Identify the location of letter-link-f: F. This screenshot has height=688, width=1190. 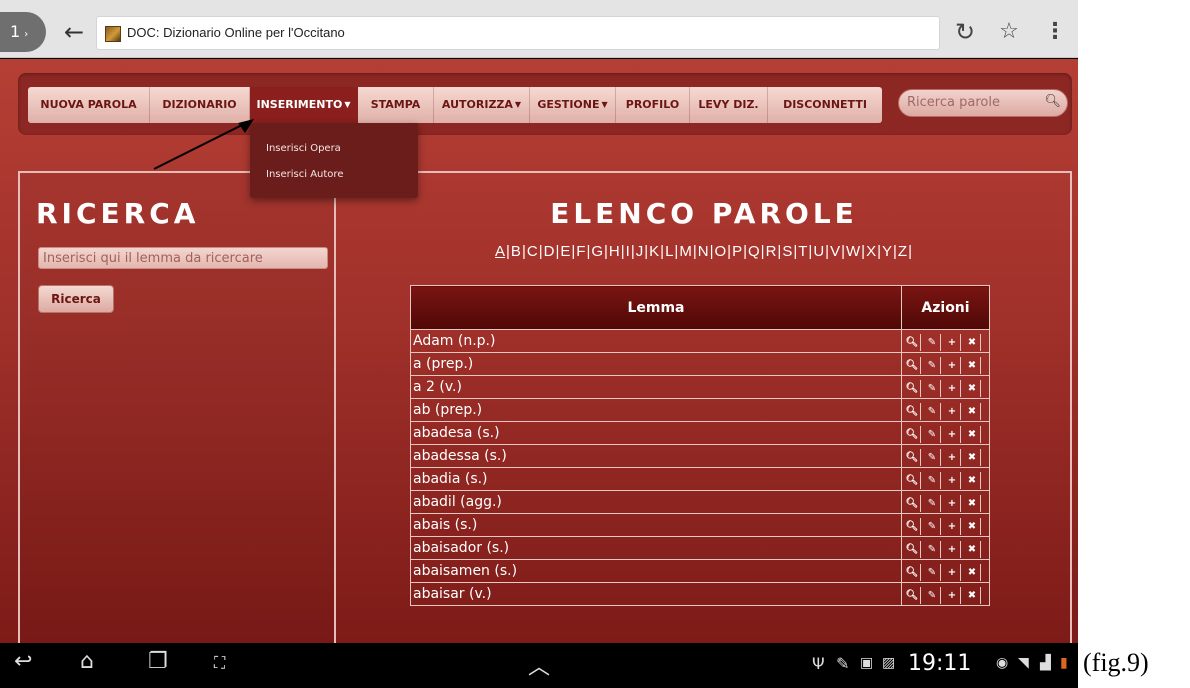
(580, 251).